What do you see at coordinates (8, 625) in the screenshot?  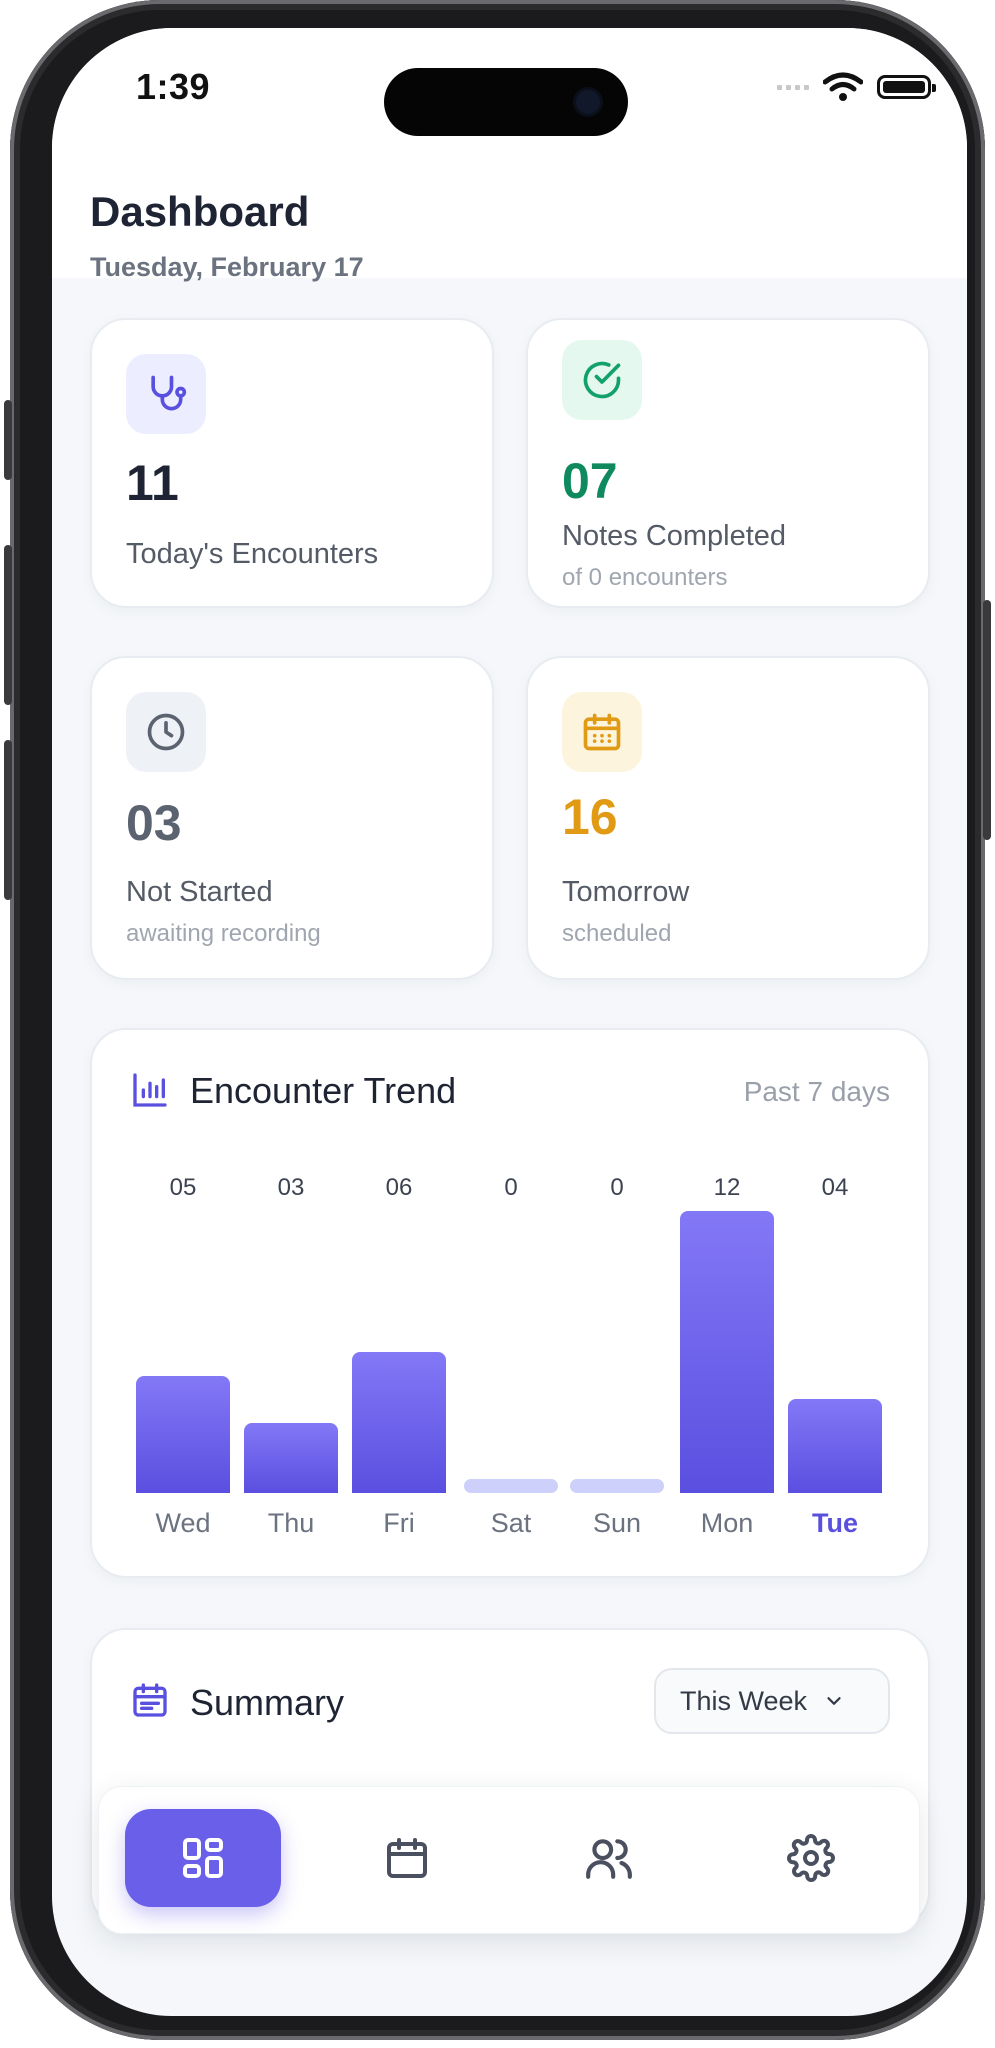 I see `volume-up-button` at bounding box center [8, 625].